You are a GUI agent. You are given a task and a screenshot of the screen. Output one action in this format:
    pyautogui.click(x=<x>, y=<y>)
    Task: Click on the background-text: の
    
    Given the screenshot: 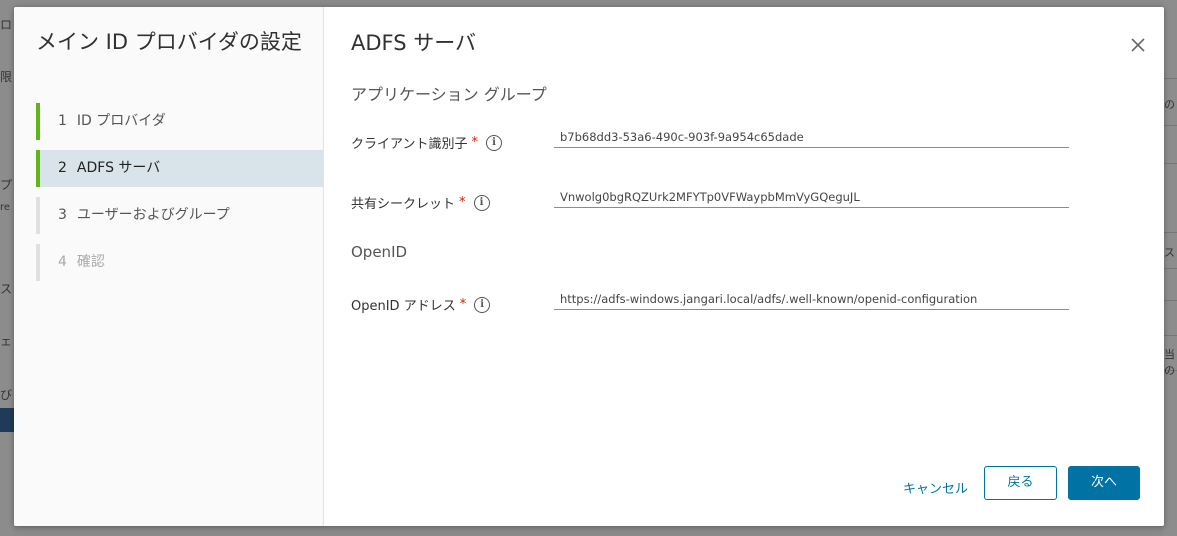 What is the action you would take?
    pyautogui.click(x=1169, y=104)
    